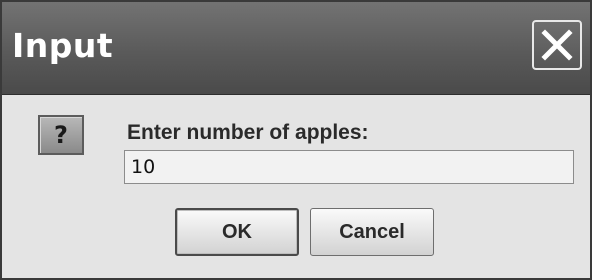  What do you see at coordinates (372, 232) in the screenshot?
I see `cancel-button: Cancel` at bounding box center [372, 232].